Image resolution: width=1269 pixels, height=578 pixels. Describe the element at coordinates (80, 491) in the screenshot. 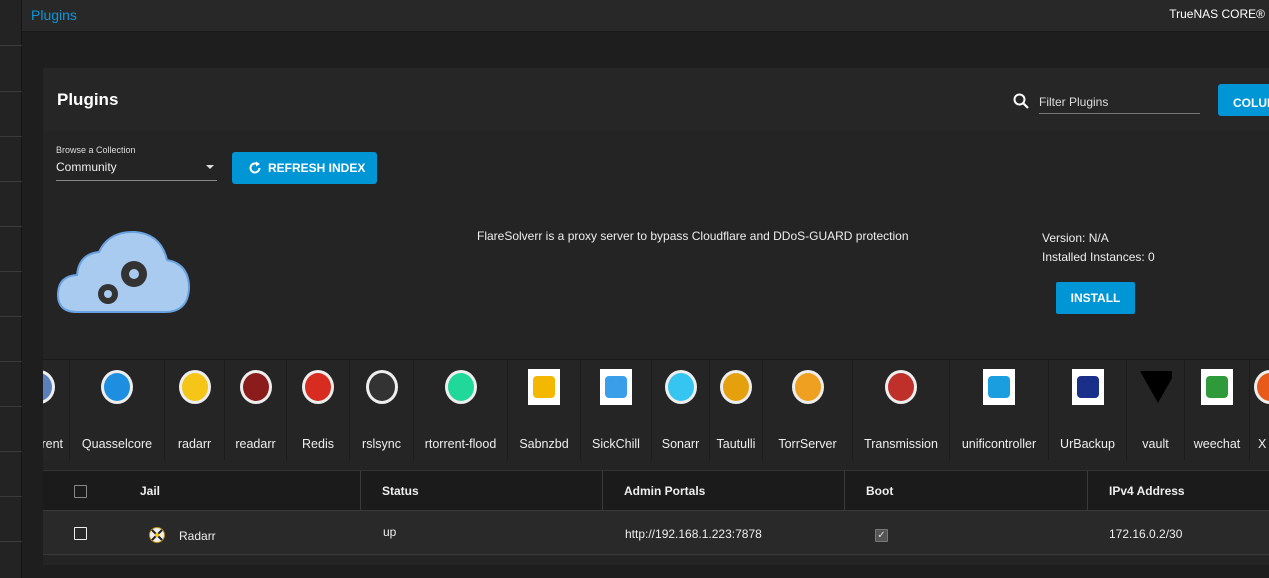

I see `select-all-checkbox` at that location.